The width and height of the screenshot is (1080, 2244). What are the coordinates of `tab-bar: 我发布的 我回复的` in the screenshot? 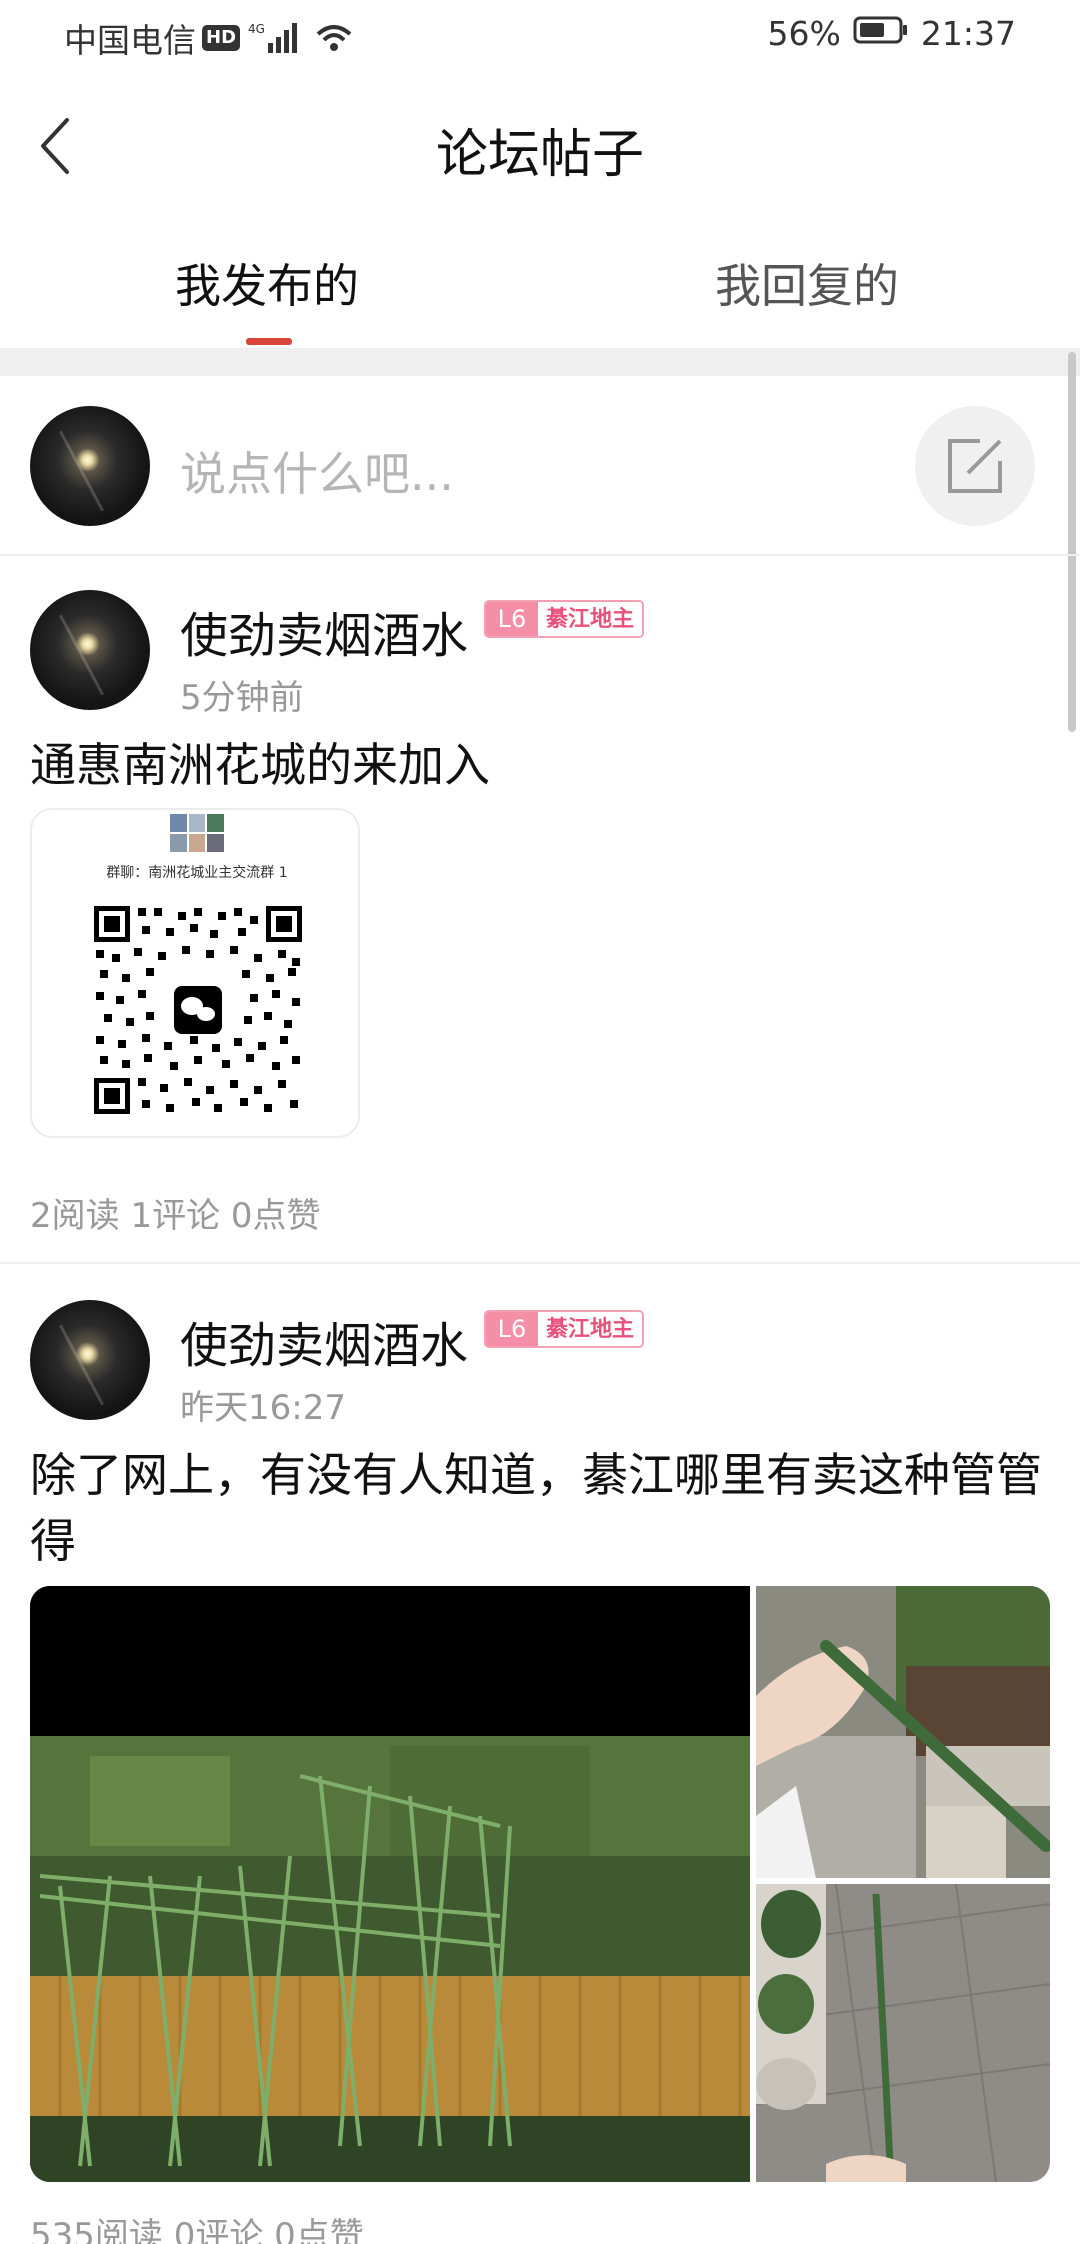 It's located at (540, 294).